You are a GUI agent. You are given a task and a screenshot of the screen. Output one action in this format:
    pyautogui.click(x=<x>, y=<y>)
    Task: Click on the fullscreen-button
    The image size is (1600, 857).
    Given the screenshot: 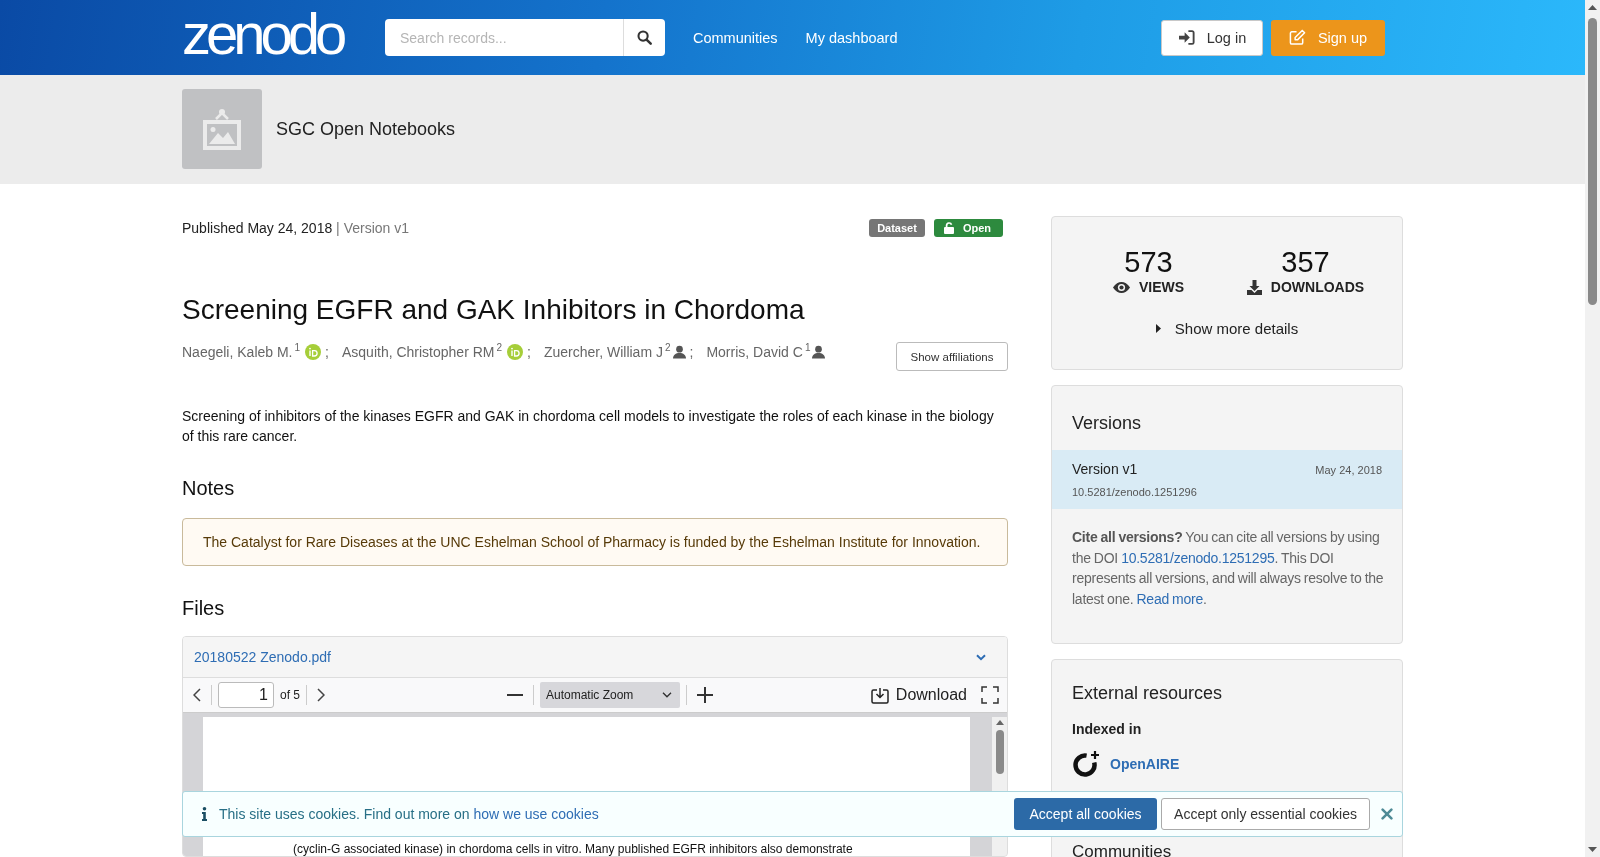 What is the action you would take?
    pyautogui.click(x=990, y=695)
    